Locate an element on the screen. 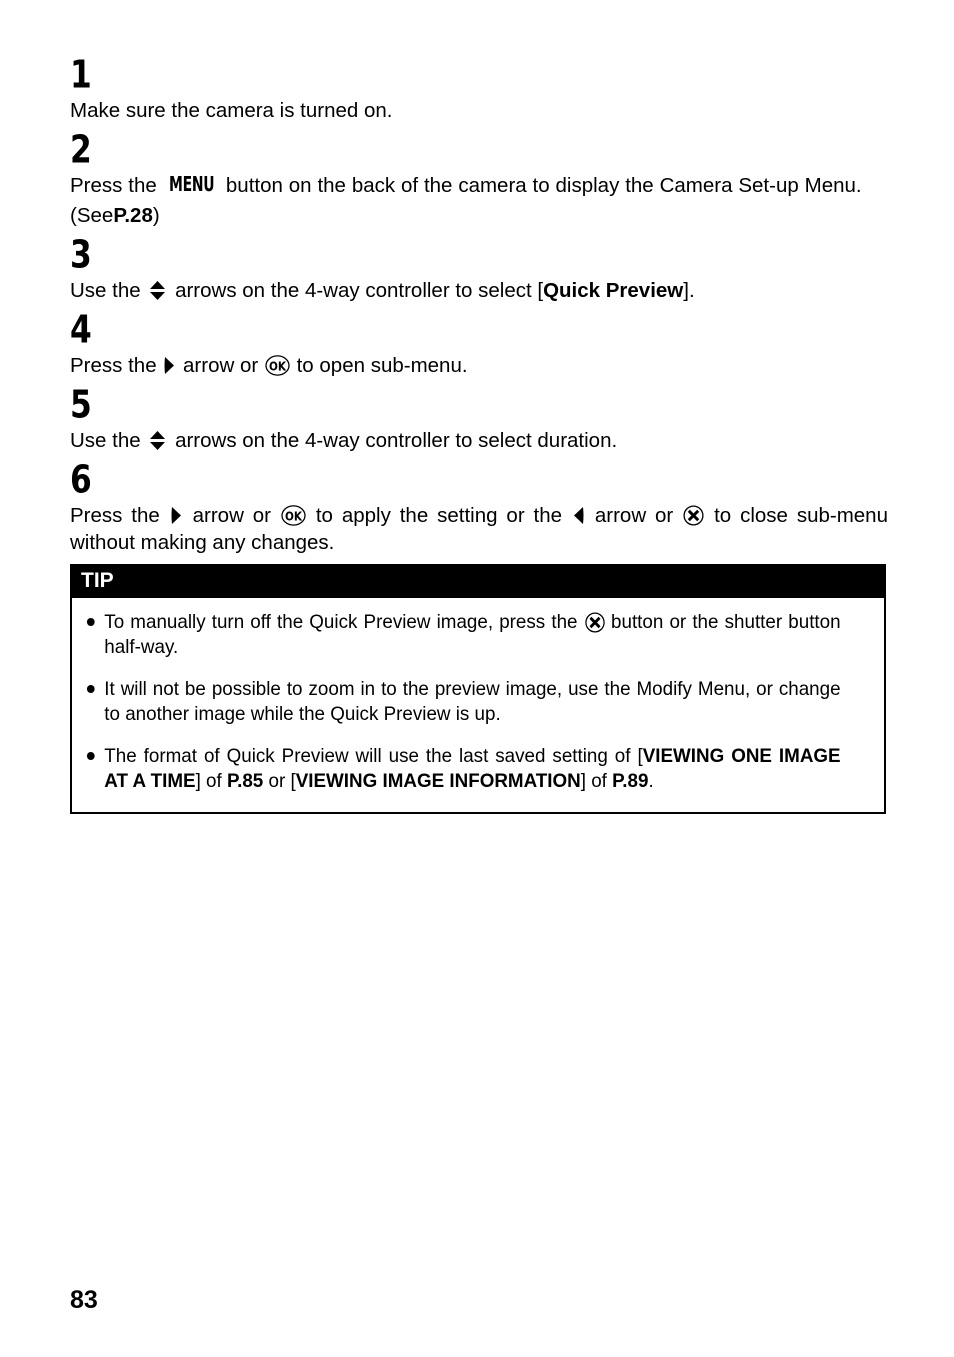 The width and height of the screenshot is (954, 1357). step-2-close-paren: ) is located at coordinates (156, 215).